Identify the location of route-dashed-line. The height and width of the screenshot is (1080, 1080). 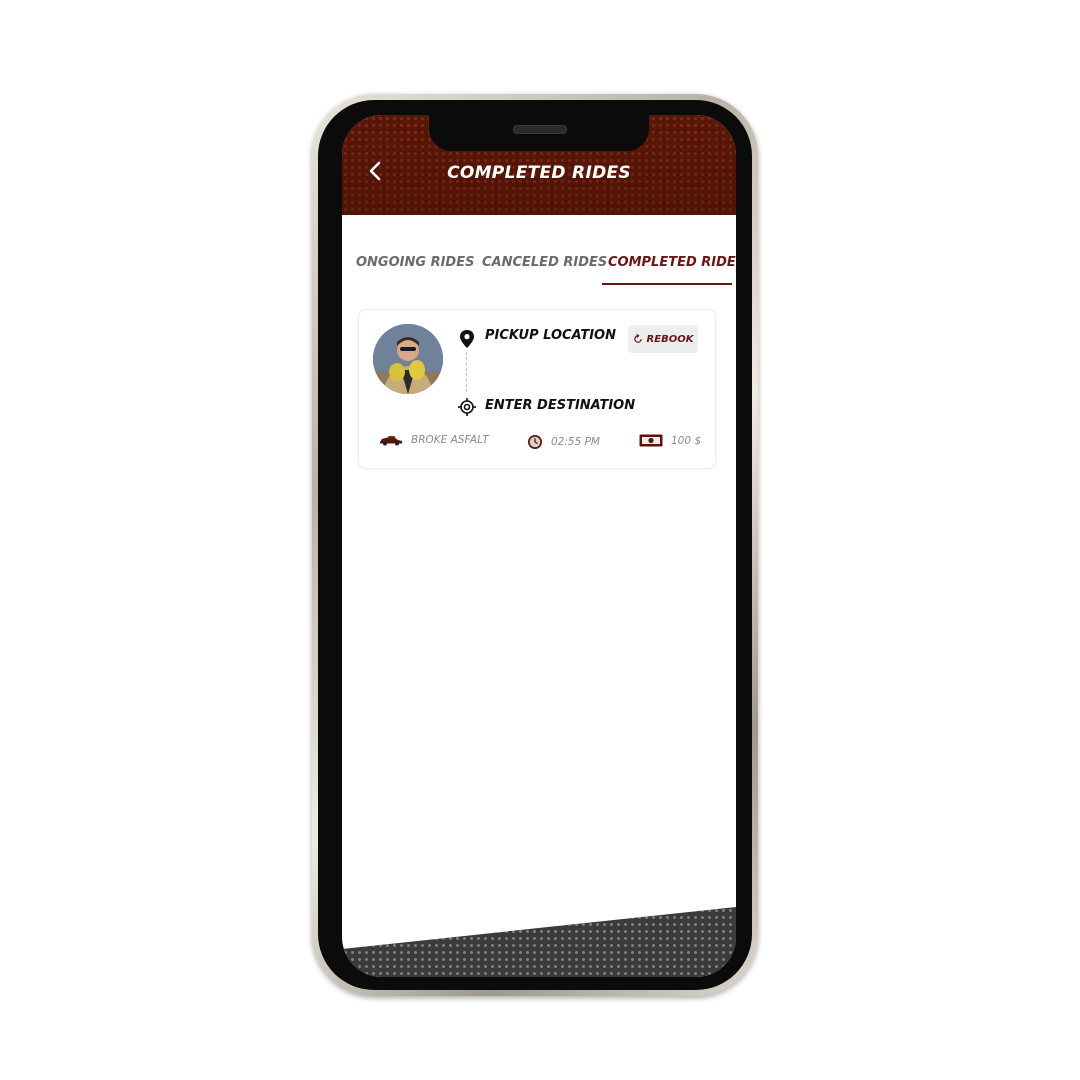
(466, 372).